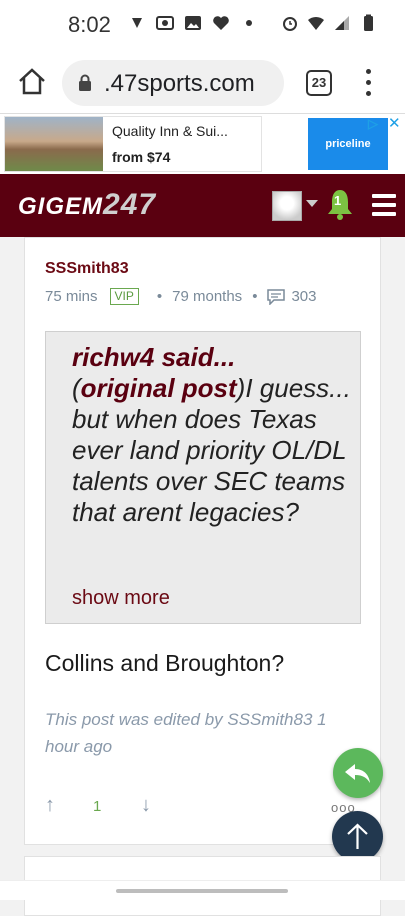 Image resolution: width=405 pixels, height=916 pixels. I want to click on downvote-arrow-icon: ↓, so click(146, 805).